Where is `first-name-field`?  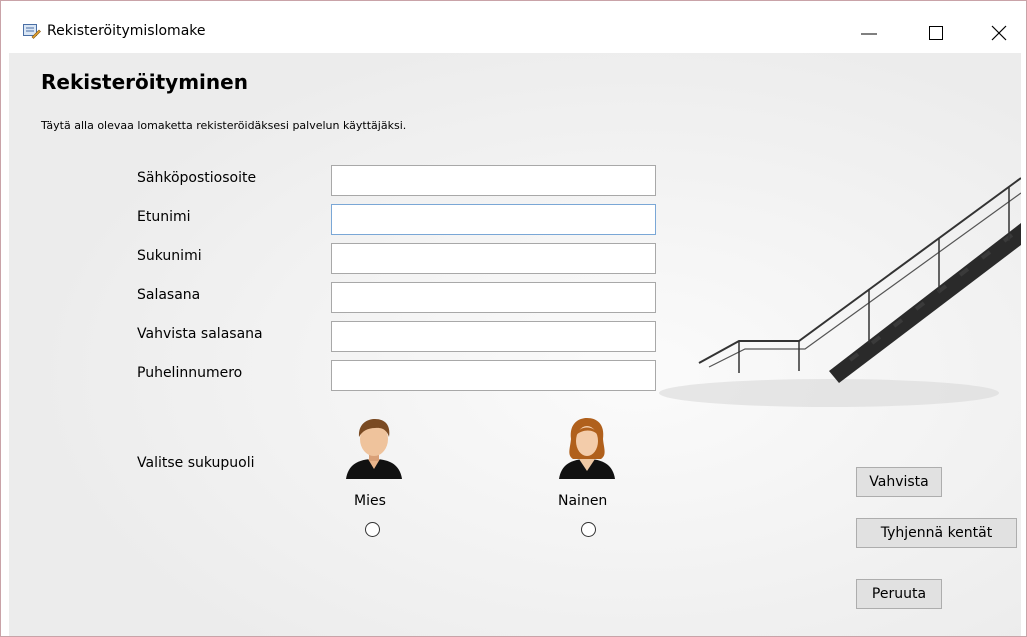 first-name-field is located at coordinates (493, 219).